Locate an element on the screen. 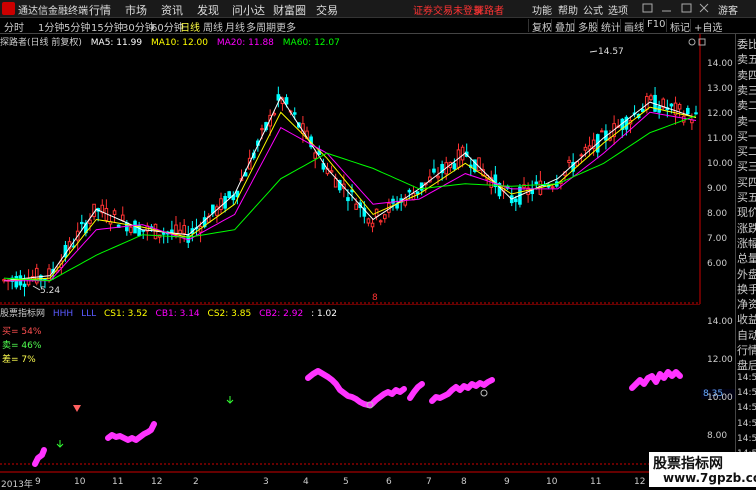  side-panel-item: 自动 is located at coordinates (746, 335).